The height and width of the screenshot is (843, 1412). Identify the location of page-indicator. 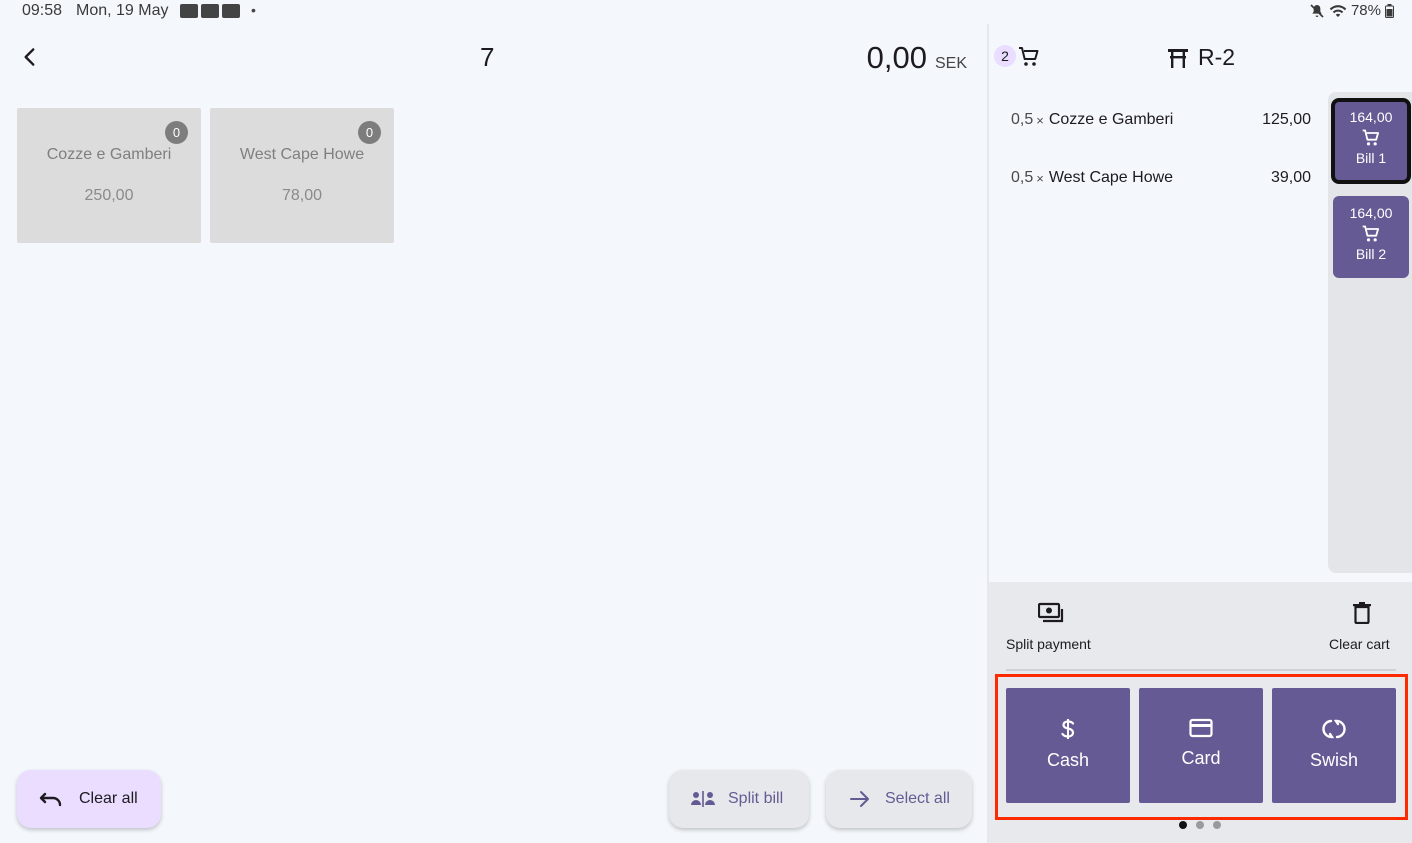
(1200, 825).